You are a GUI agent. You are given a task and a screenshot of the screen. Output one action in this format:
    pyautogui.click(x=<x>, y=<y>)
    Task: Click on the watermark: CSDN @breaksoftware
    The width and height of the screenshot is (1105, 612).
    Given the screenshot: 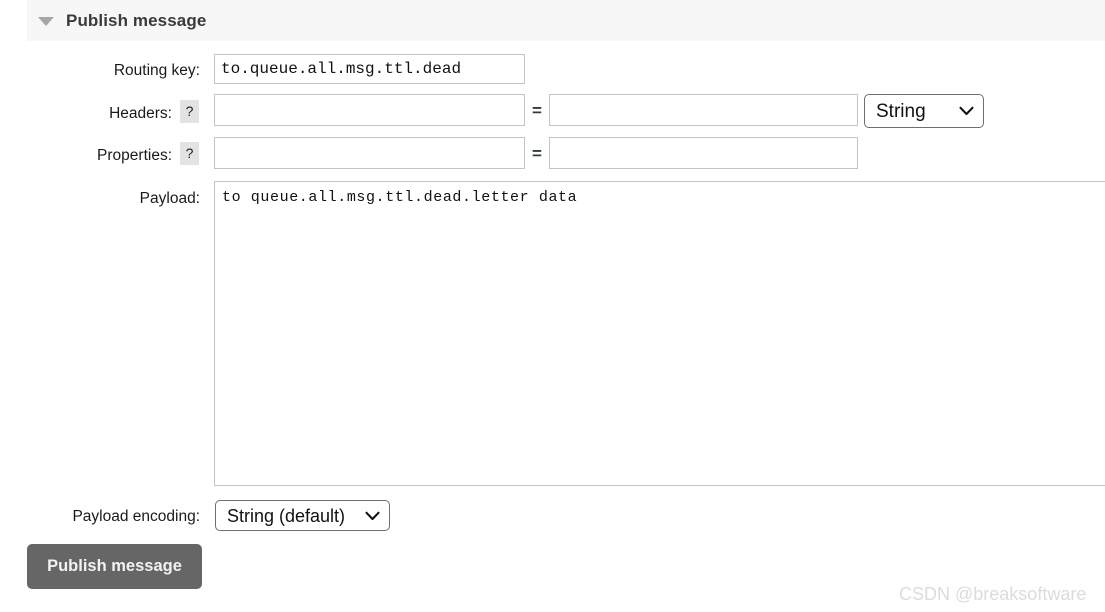 What is the action you would take?
    pyautogui.click(x=993, y=594)
    